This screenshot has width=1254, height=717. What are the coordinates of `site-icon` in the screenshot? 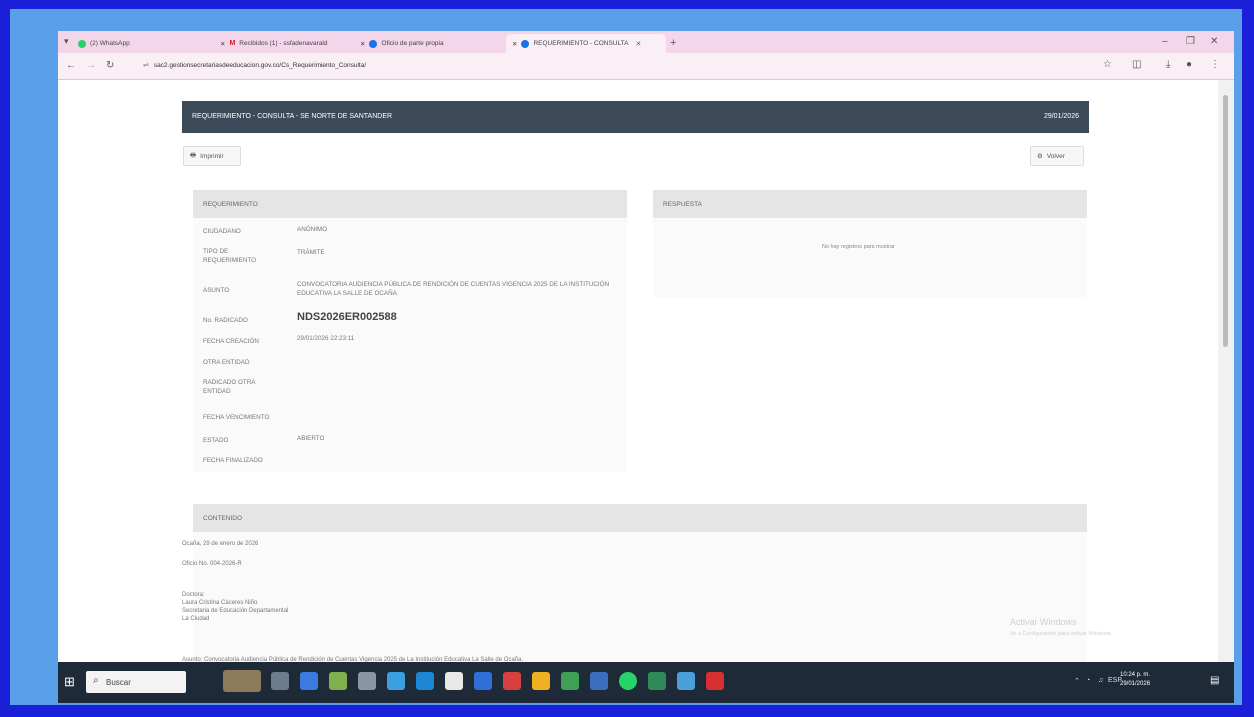 It's located at (525, 43).